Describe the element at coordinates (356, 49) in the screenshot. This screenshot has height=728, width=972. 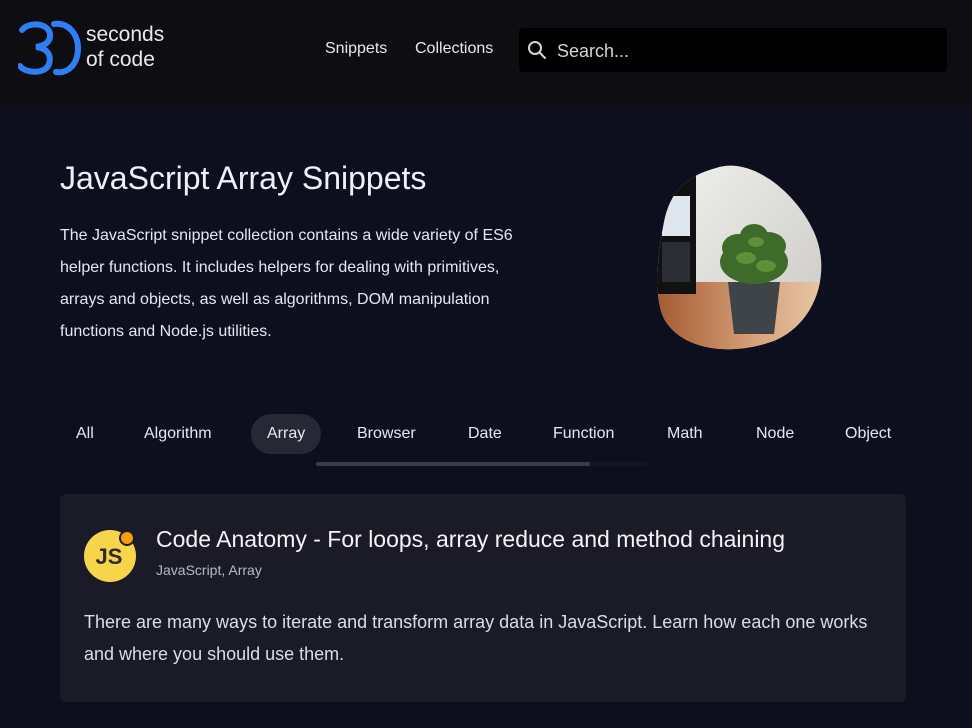
I see `nav-snippets: Snippets` at that location.